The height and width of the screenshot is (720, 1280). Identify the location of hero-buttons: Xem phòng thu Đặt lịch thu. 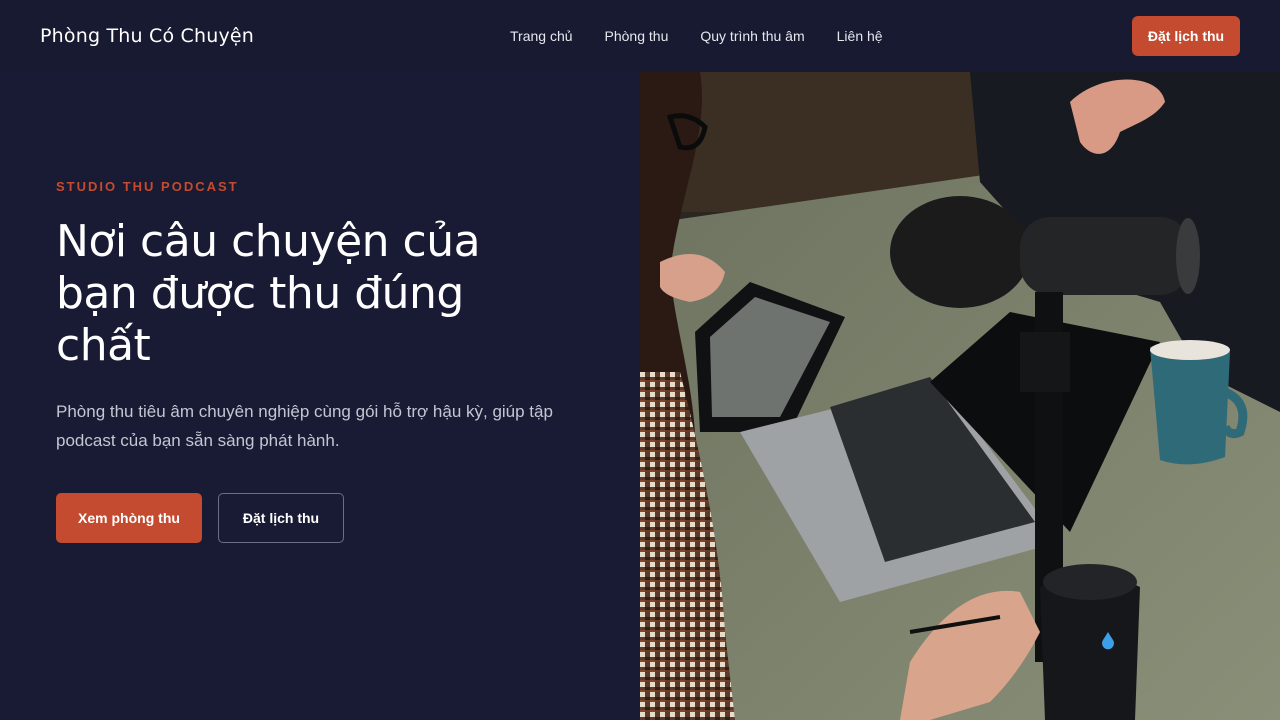
(200, 518).